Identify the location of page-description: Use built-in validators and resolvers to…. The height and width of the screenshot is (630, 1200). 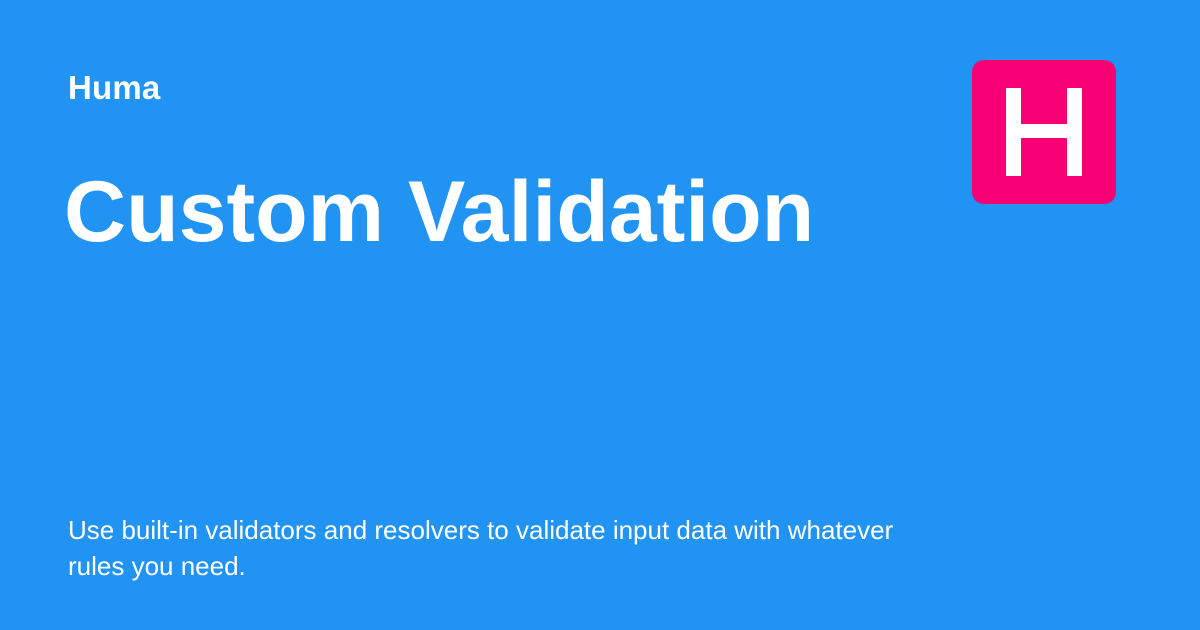
(481, 548).